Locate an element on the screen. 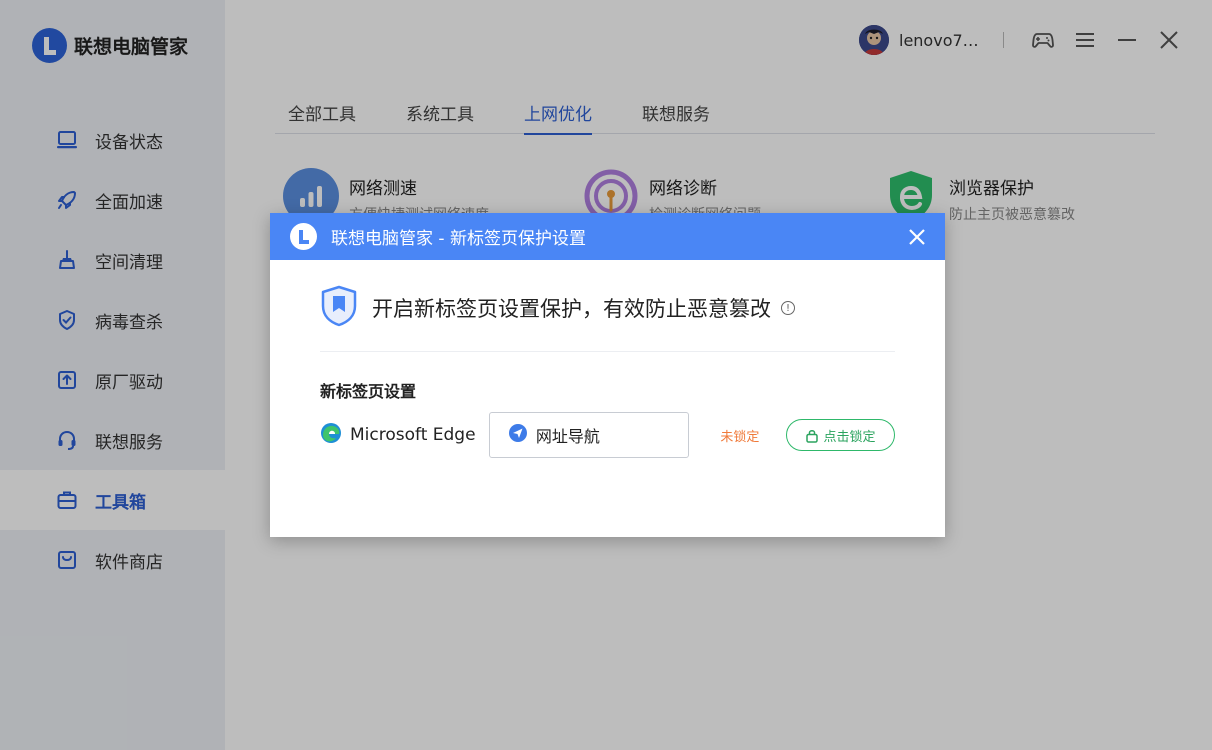 The height and width of the screenshot is (750, 1212). banner-text: 开启新标签页设置保护，有效防止恶意篡改 is located at coordinates (571, 309).